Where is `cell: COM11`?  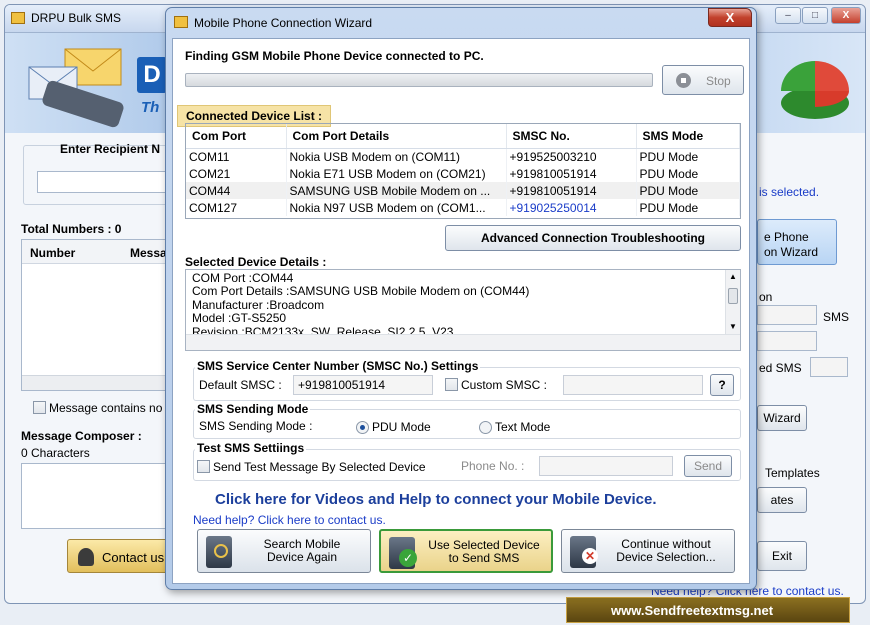 cell: COM11 is located at coordinates (236, 156).